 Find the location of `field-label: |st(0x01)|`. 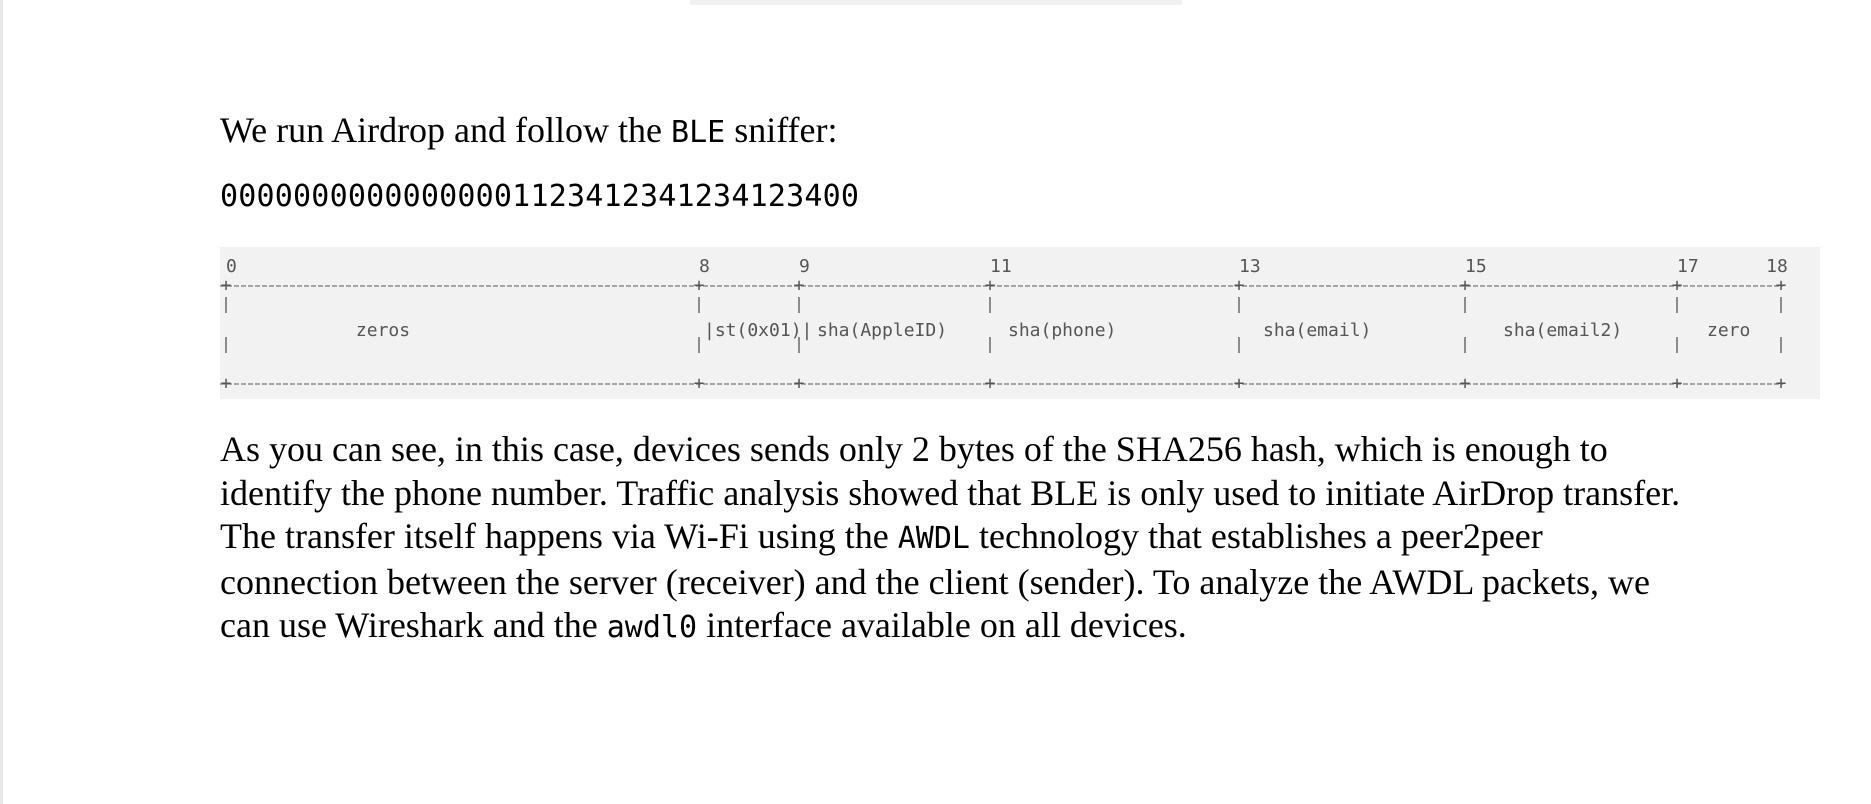

field-label: |st(0x01)| is located at coordinates (758, 330).